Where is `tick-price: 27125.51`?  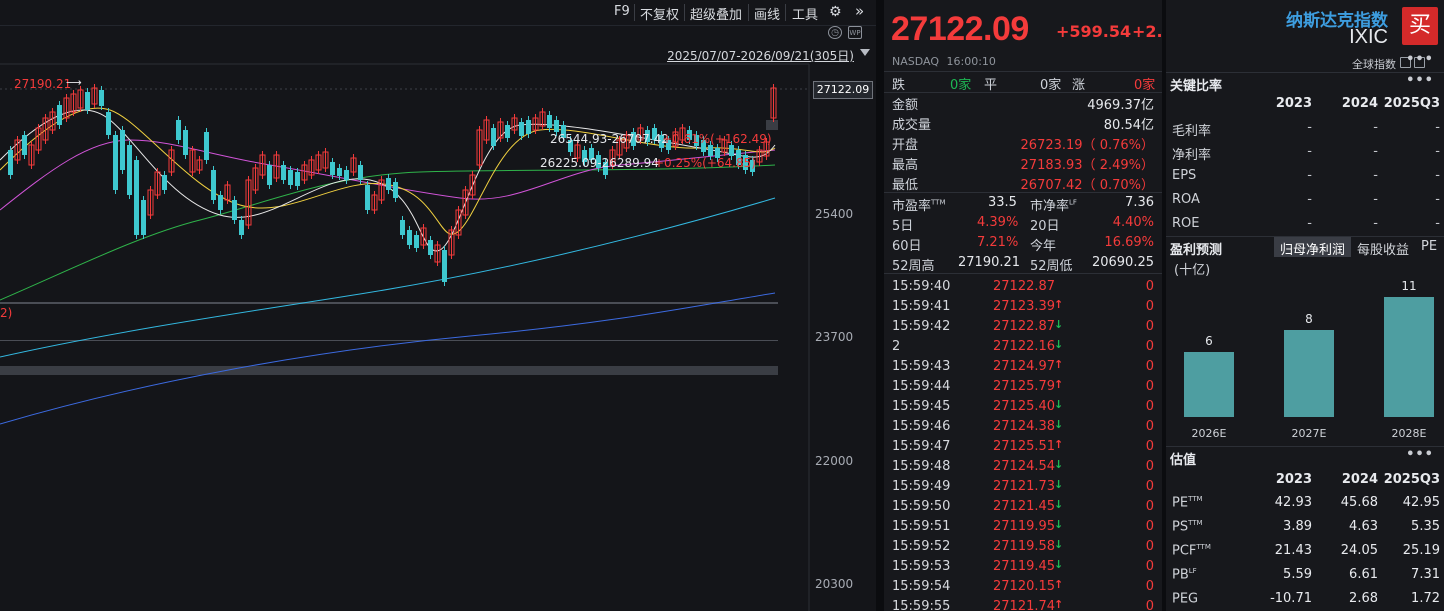
tick-price: 27125.51 is located at coordinates (1024, 446).